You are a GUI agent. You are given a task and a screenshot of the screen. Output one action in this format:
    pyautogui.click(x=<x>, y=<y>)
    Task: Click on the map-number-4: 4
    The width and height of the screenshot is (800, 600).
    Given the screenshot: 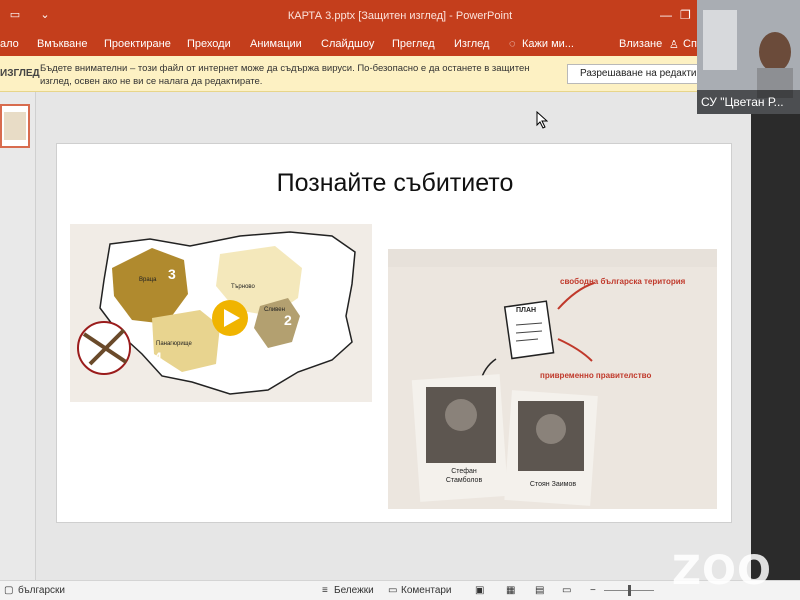 What is the action you would take?
    pyautogui.click(x=158, y=357)
    